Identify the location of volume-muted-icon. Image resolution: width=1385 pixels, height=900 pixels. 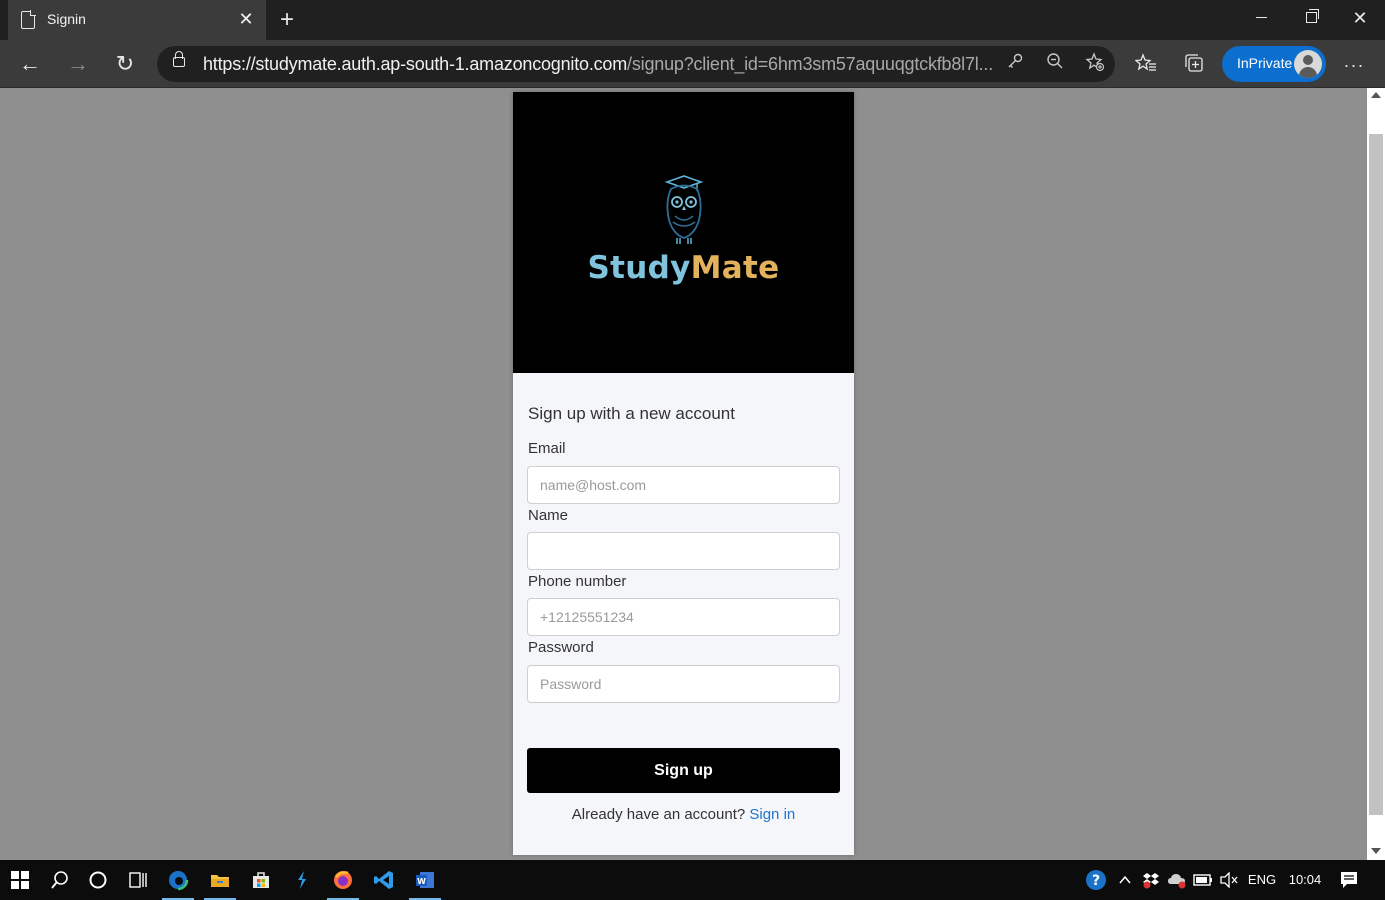
(1229, 880).